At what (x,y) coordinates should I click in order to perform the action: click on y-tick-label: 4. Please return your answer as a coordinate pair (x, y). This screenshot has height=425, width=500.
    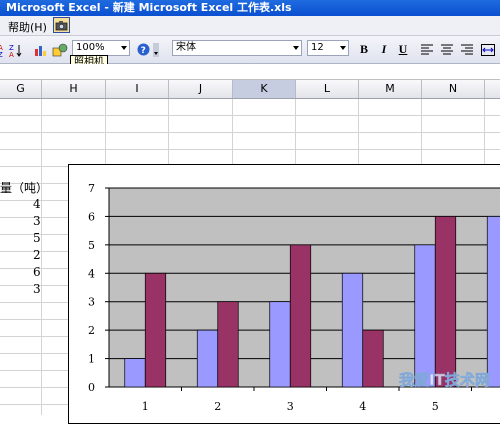
    Looking at the image, I should click on (91, 273).